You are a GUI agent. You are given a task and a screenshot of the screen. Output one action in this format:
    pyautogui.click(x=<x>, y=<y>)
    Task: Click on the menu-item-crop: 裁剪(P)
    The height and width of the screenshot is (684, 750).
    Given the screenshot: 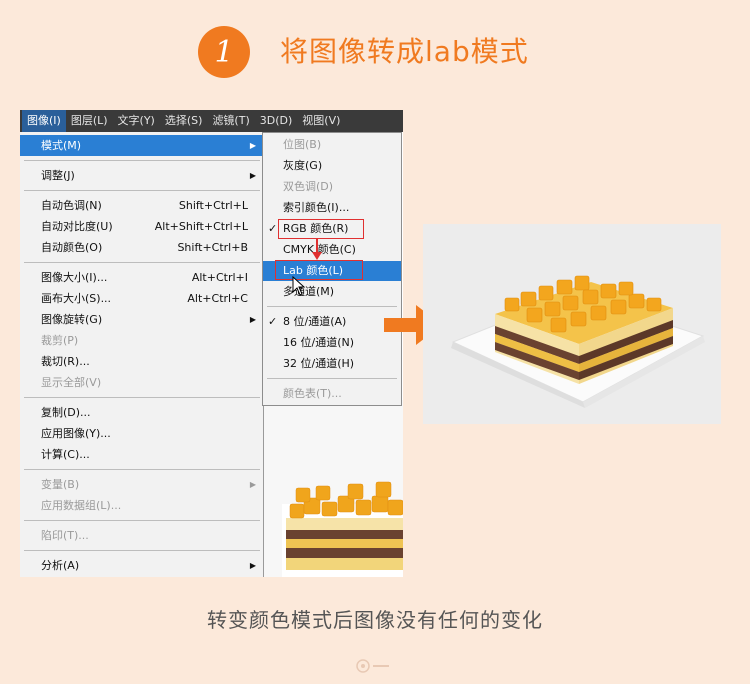 What is the action you would take?
    pyautogui.click(x=60, y=340)
    